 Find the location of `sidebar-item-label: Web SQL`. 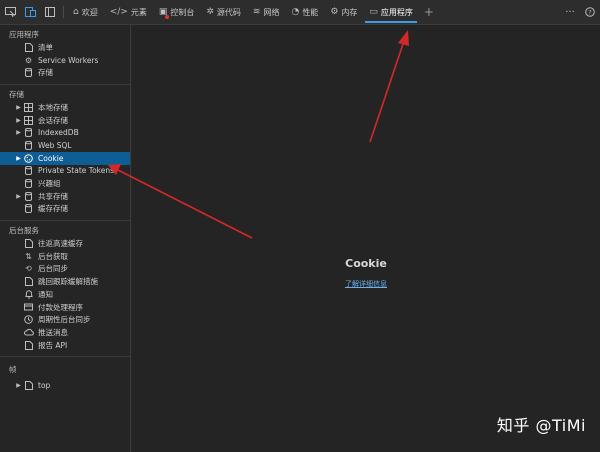

sidebar-item-label: Web SQL is located at coordinates (55, 145).